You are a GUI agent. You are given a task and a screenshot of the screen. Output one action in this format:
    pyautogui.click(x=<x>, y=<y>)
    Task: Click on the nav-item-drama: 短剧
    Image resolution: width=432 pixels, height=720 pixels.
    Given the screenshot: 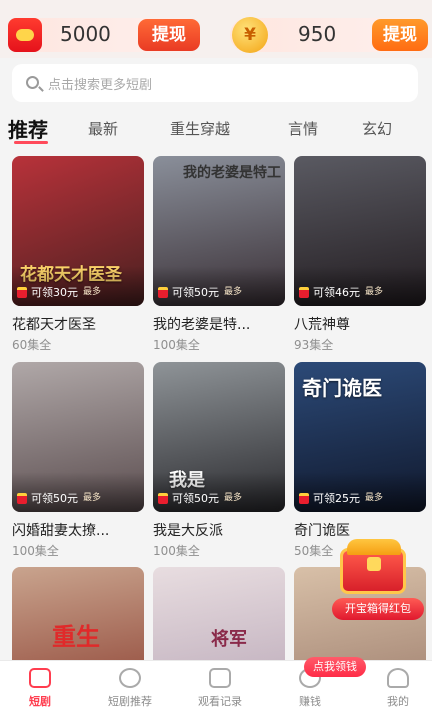 What is the action you would take?
    pyautogui.click(x=40, y=688)
    